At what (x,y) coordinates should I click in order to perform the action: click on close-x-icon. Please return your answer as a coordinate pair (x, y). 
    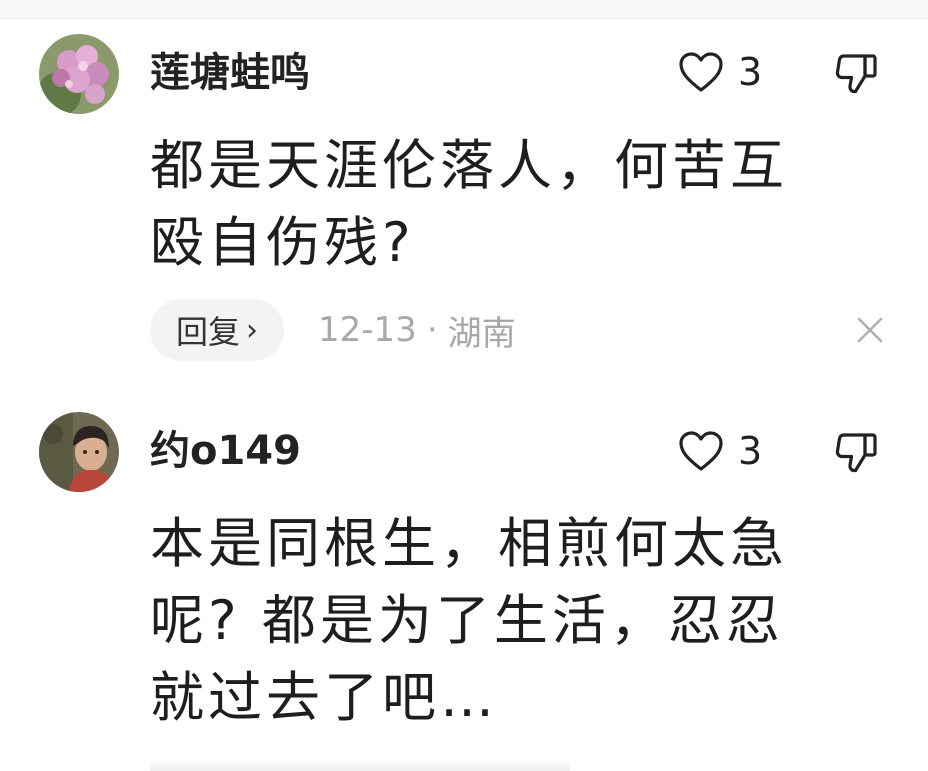
    Looking at the image, I should click on (870, 330).